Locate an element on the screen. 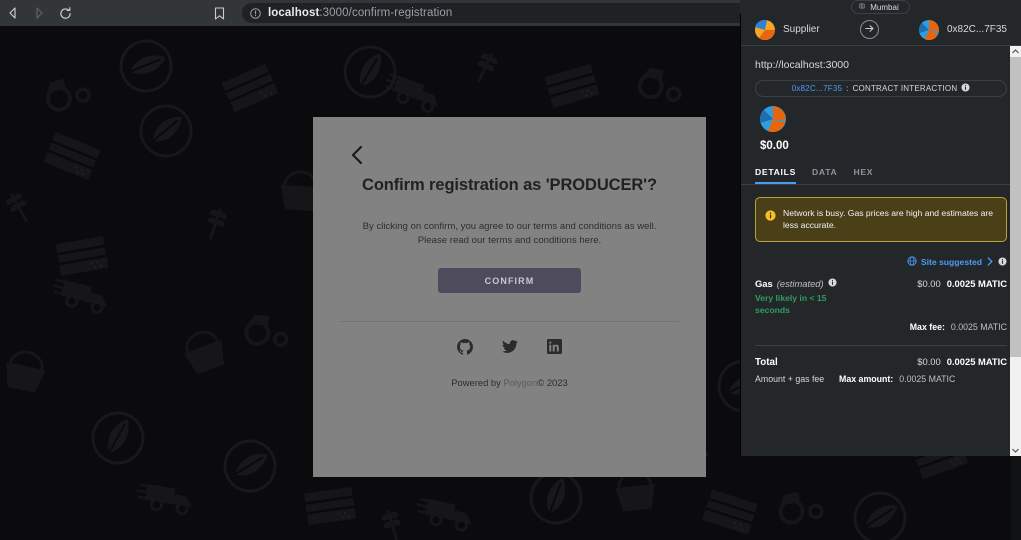  gas-token-value: 0.0025 MATIC is located at coordinates (976, 283).